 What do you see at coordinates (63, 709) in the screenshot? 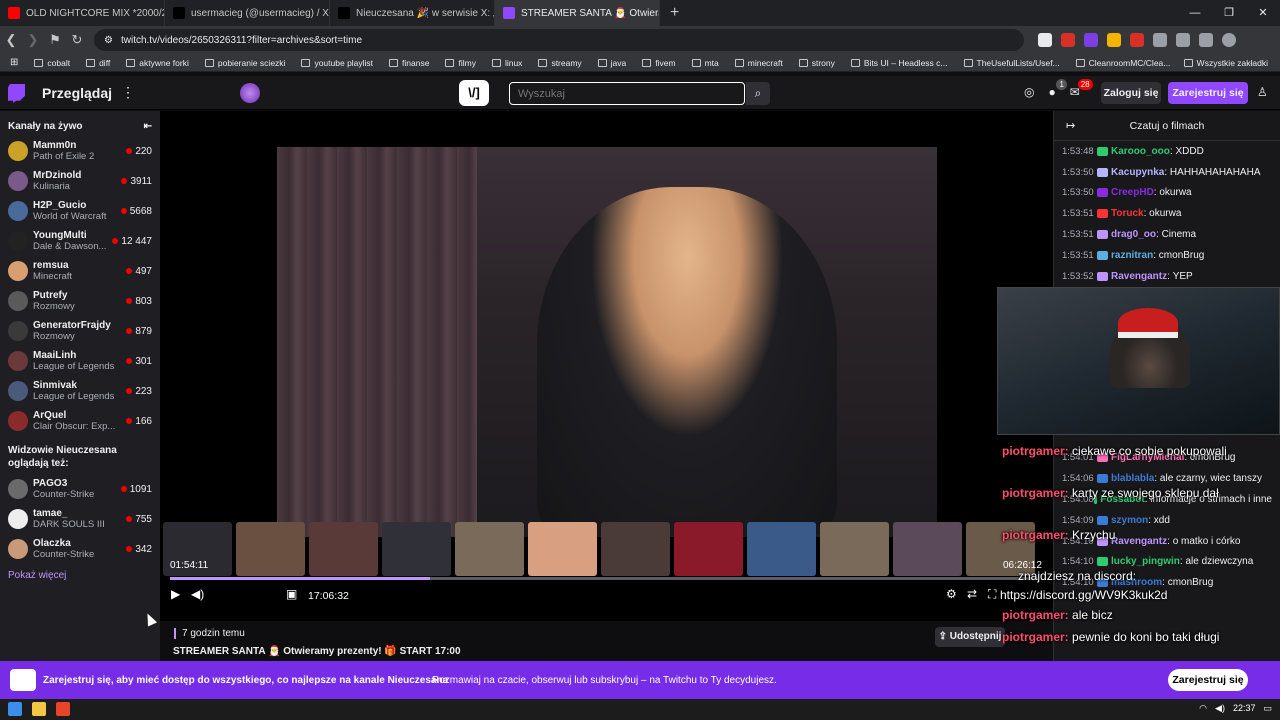
I see `browser-taskbar-icon` at bounding box center [63, 709].